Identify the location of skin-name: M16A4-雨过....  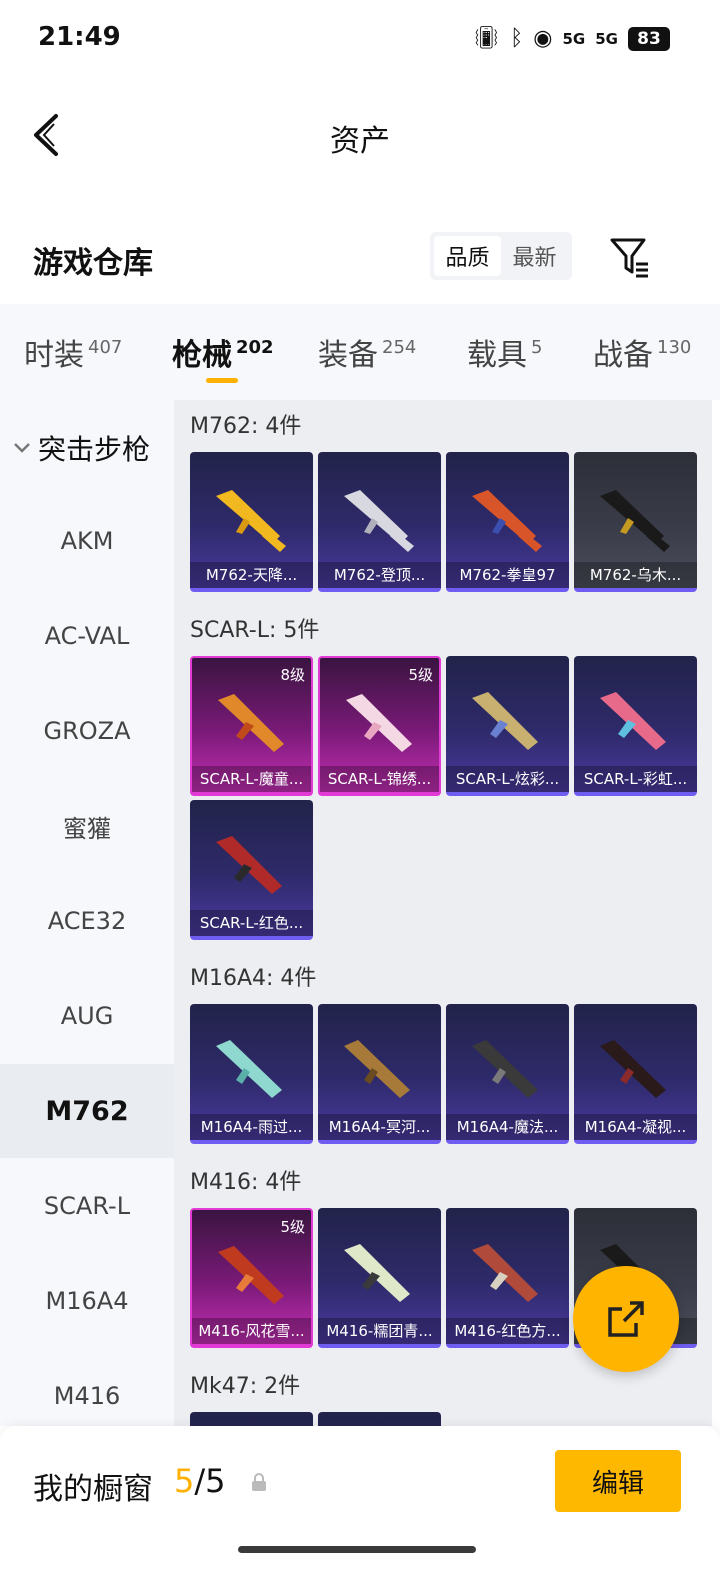
(251, 1127).